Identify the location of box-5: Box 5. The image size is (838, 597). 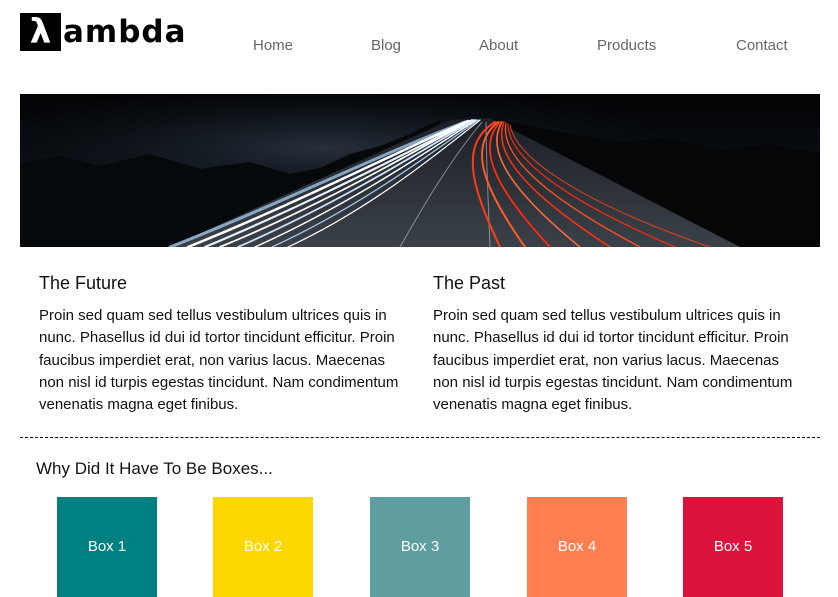
(733, 547).